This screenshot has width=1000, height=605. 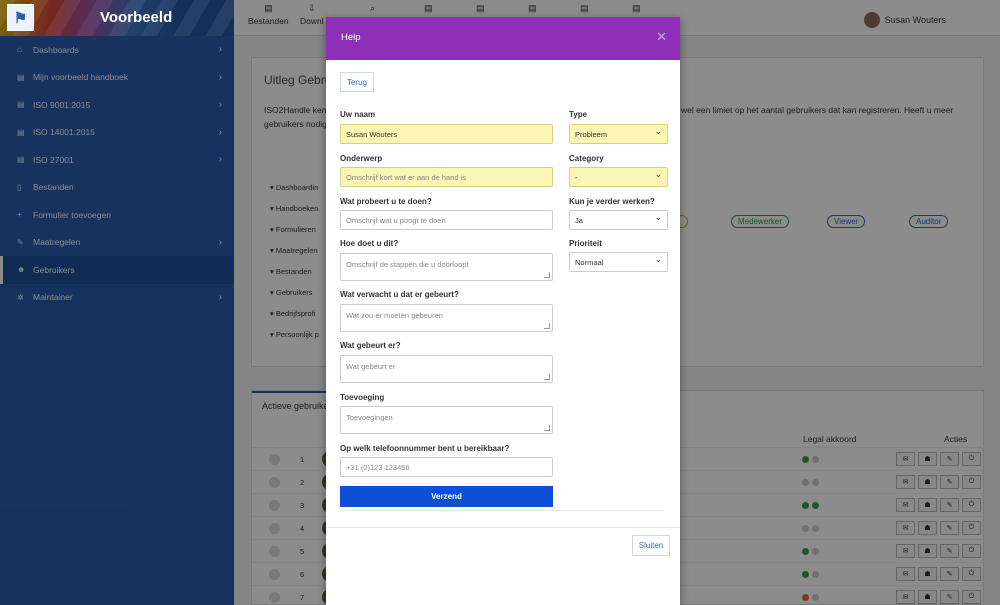 What do you see at coordinates (446, 496) in the screenshot?
I see `submit-button: Verzend` at bounding box center [446, 496].